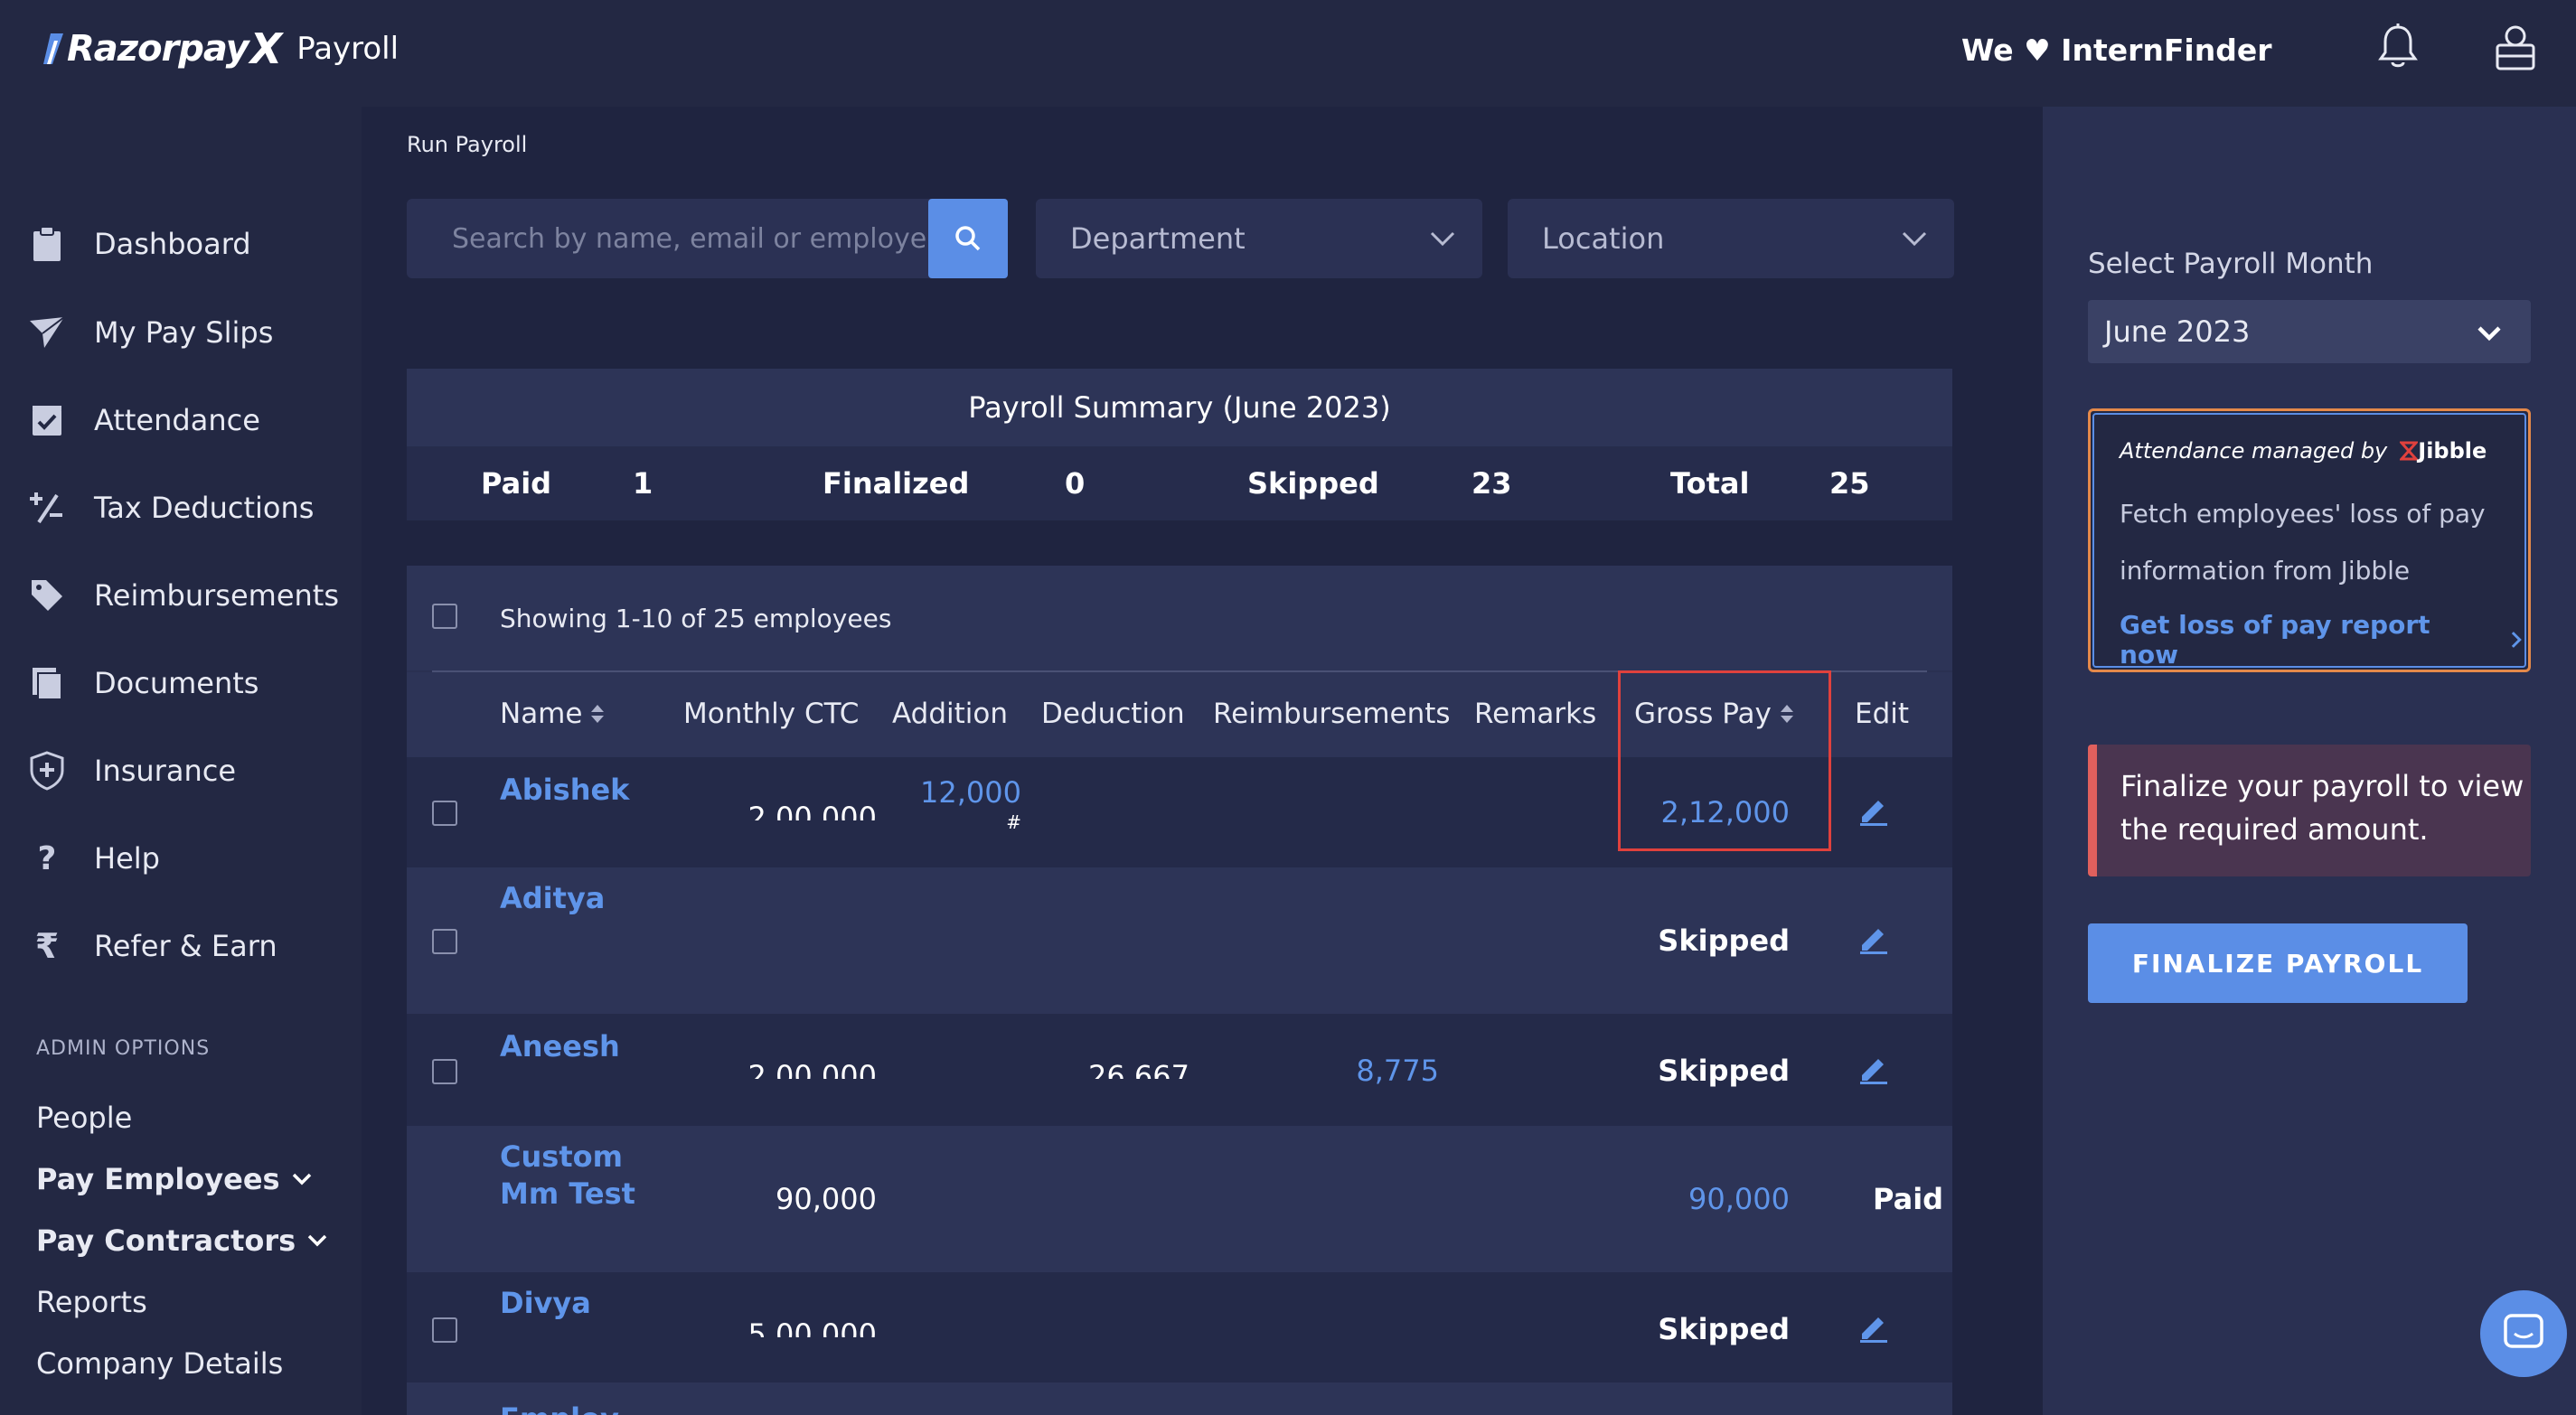  I want to click on chat-support-button, so click(2524, 1334).